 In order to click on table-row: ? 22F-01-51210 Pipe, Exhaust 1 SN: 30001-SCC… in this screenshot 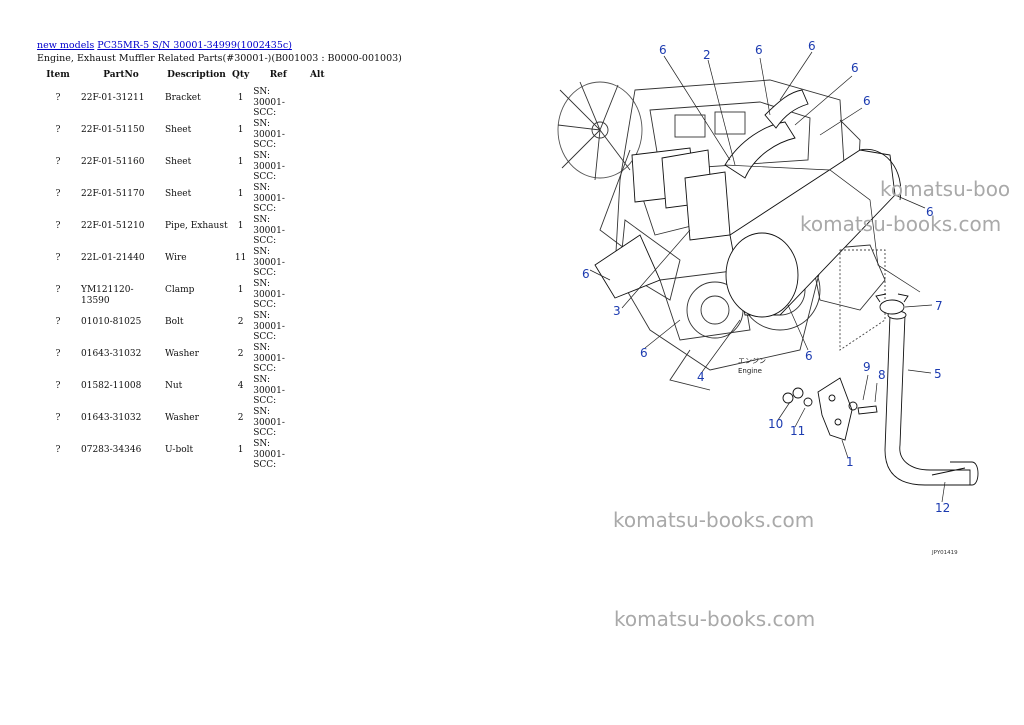, I will do `click(183, 231)`.